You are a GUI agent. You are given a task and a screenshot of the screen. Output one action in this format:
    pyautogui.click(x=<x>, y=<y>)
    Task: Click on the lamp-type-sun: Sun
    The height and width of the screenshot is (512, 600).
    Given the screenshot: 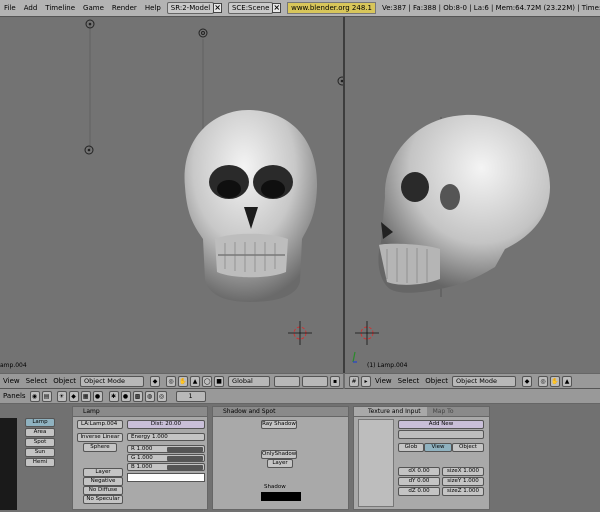 What is the action you would take?
    pyautogui.click(x=40, y=452)
    